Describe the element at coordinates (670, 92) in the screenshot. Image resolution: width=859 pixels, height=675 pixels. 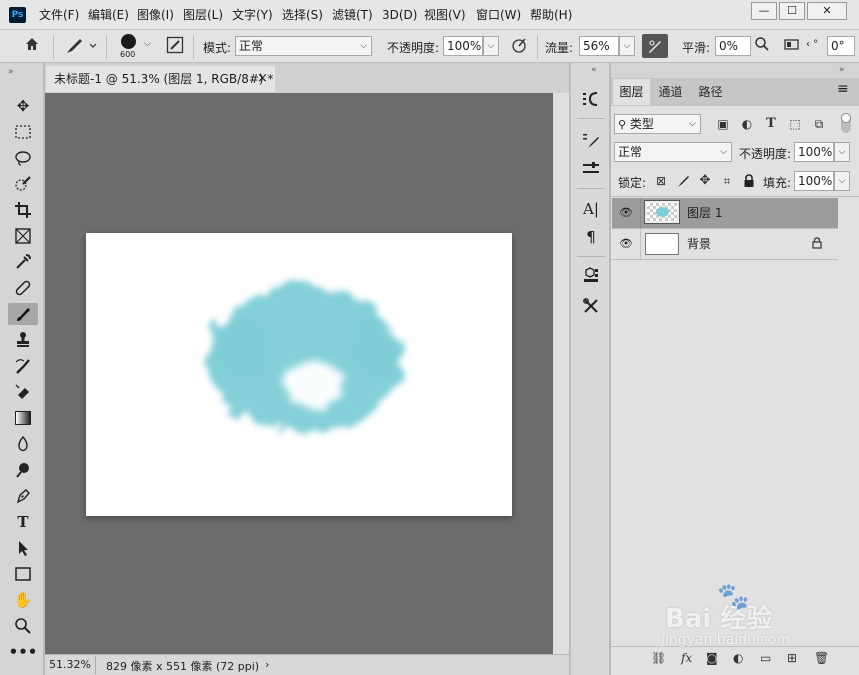
I see `tab-channels: 通道` at that location.